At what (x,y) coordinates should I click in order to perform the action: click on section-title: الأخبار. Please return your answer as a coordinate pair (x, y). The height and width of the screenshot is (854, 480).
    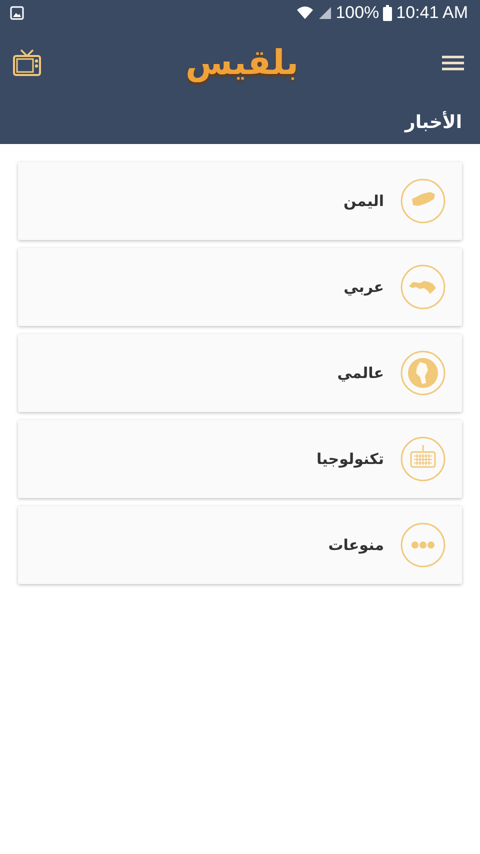
    Looking at the image, I should click on (433, 122).